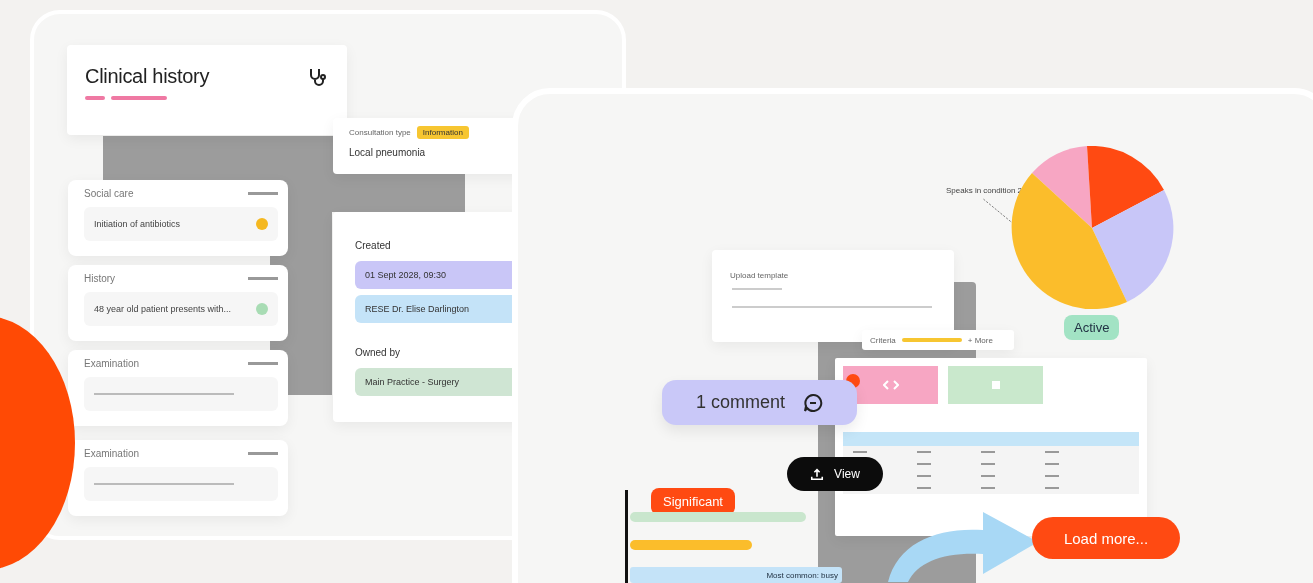 The width and height of the screenshot is (1313, 583). I want to click on chat-icon, so click(813, 402).